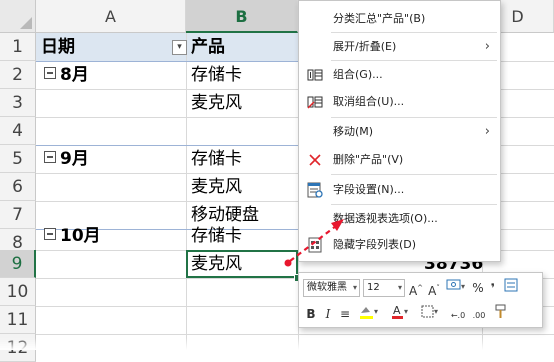 The image size is (554, 362). Describe the element at coordinates (434, 288) in the screenshot. I see `decrease-font-icon: A˅` at that location.